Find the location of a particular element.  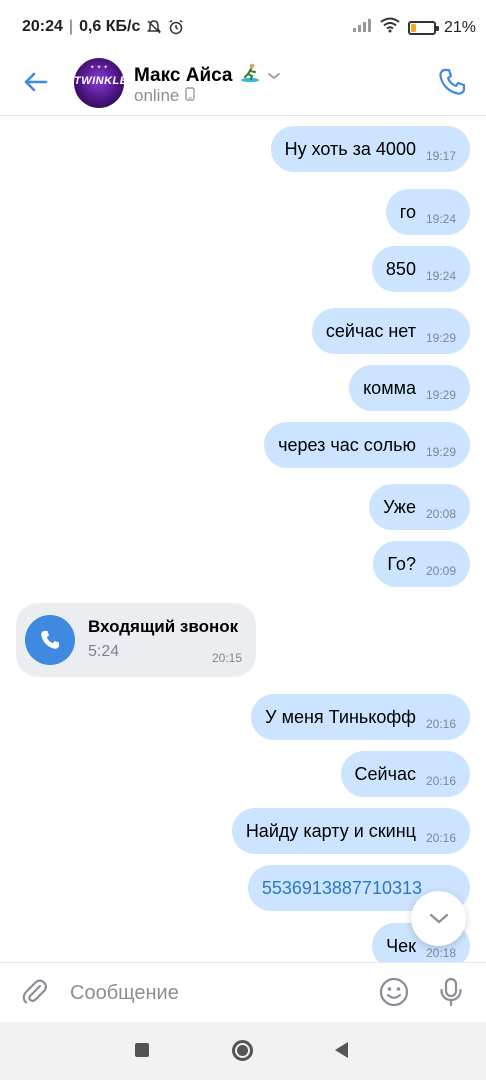

message-bubble-outgoing: сейчас нет 19:29 is located at coordinates (390, 331).